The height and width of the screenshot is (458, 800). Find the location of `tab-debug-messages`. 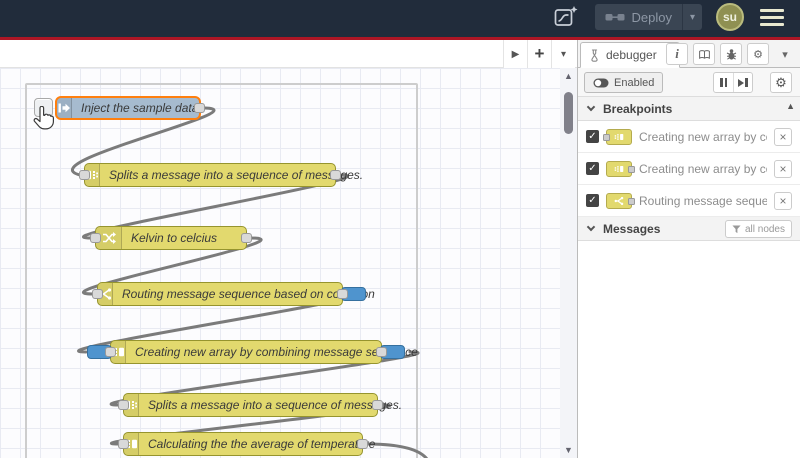

tab-debug-messages is located at coordinates (731, 54).